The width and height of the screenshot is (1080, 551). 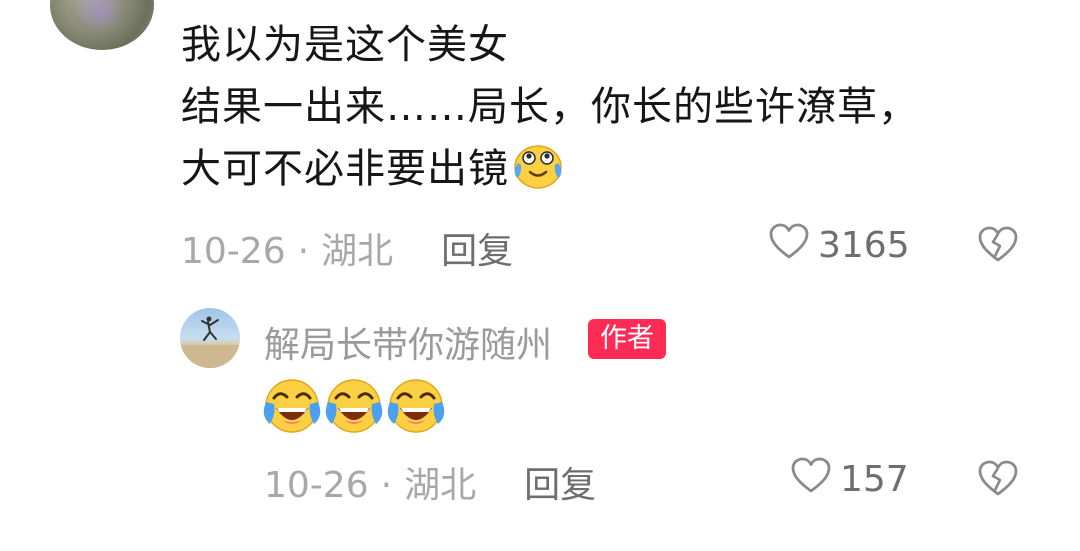 What do you see at coordinates (210, 338) in the screenshot?
I see `author-avatar` at bounding box center [210, 338].